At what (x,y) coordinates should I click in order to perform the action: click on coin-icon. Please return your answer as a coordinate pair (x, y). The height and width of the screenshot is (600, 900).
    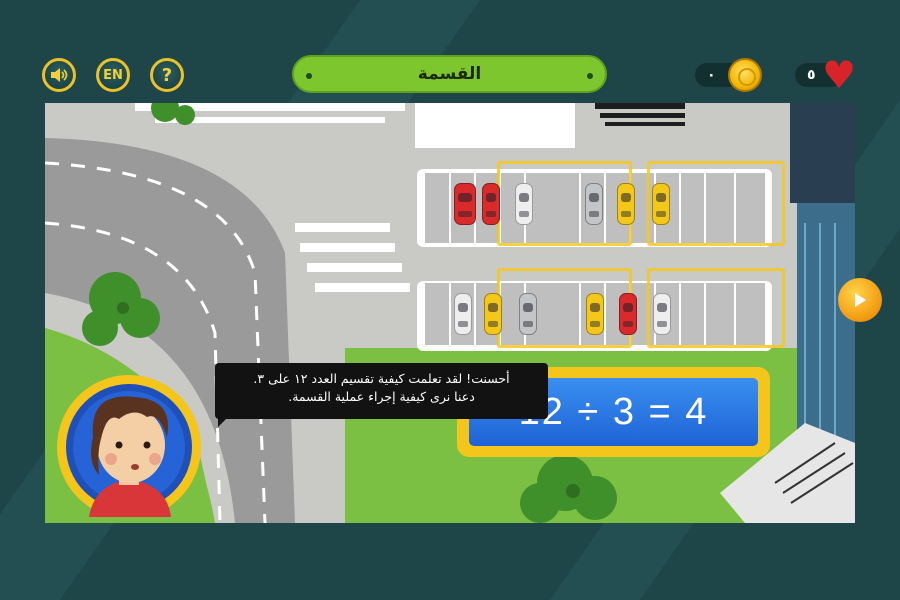
    Looking at the image, I should click on (745, 75).